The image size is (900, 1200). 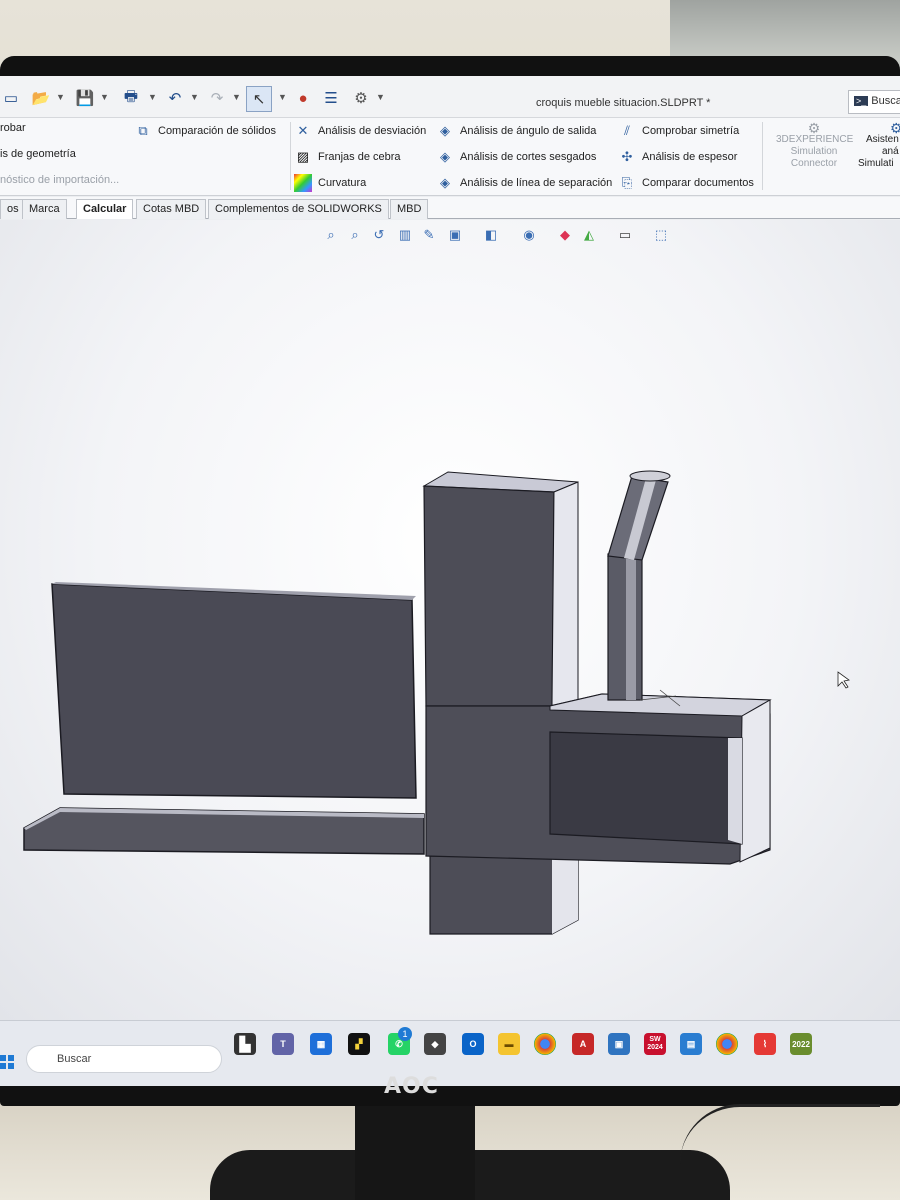 I want to click on draft-analysis-icon: ◈, so click(x=445, y=130).